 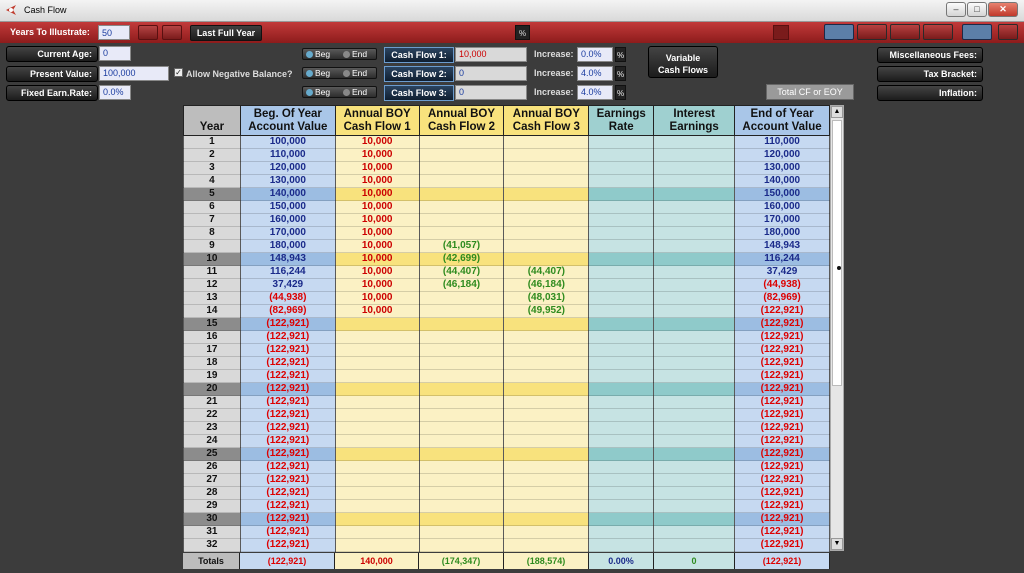 I want to click on cell-beg-account-value: 120,000, so click(x=287, y=168).